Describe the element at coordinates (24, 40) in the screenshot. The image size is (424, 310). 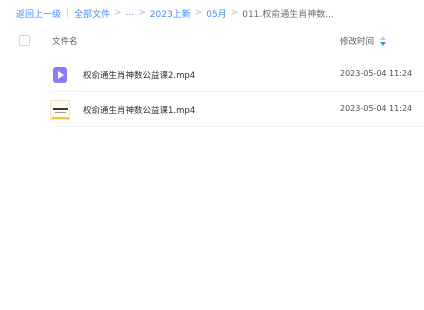
I see `select-all-checkbox` at that location.